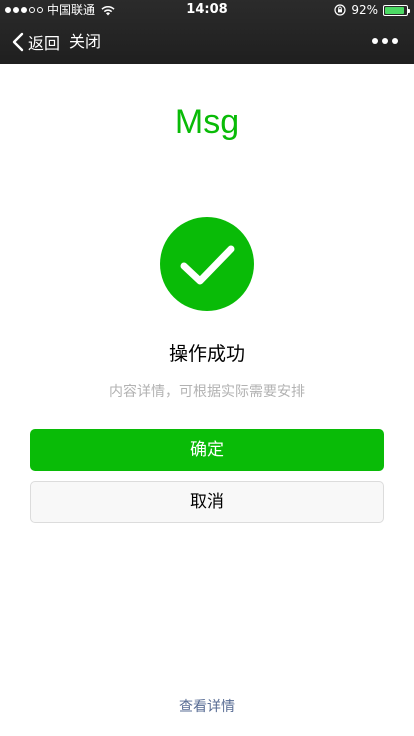 The height and width of the screenshot is (736, 414). Describe the element at coordinates (207, 706) in the screenshot. I see `view-details-link: 查看详情` at that location.